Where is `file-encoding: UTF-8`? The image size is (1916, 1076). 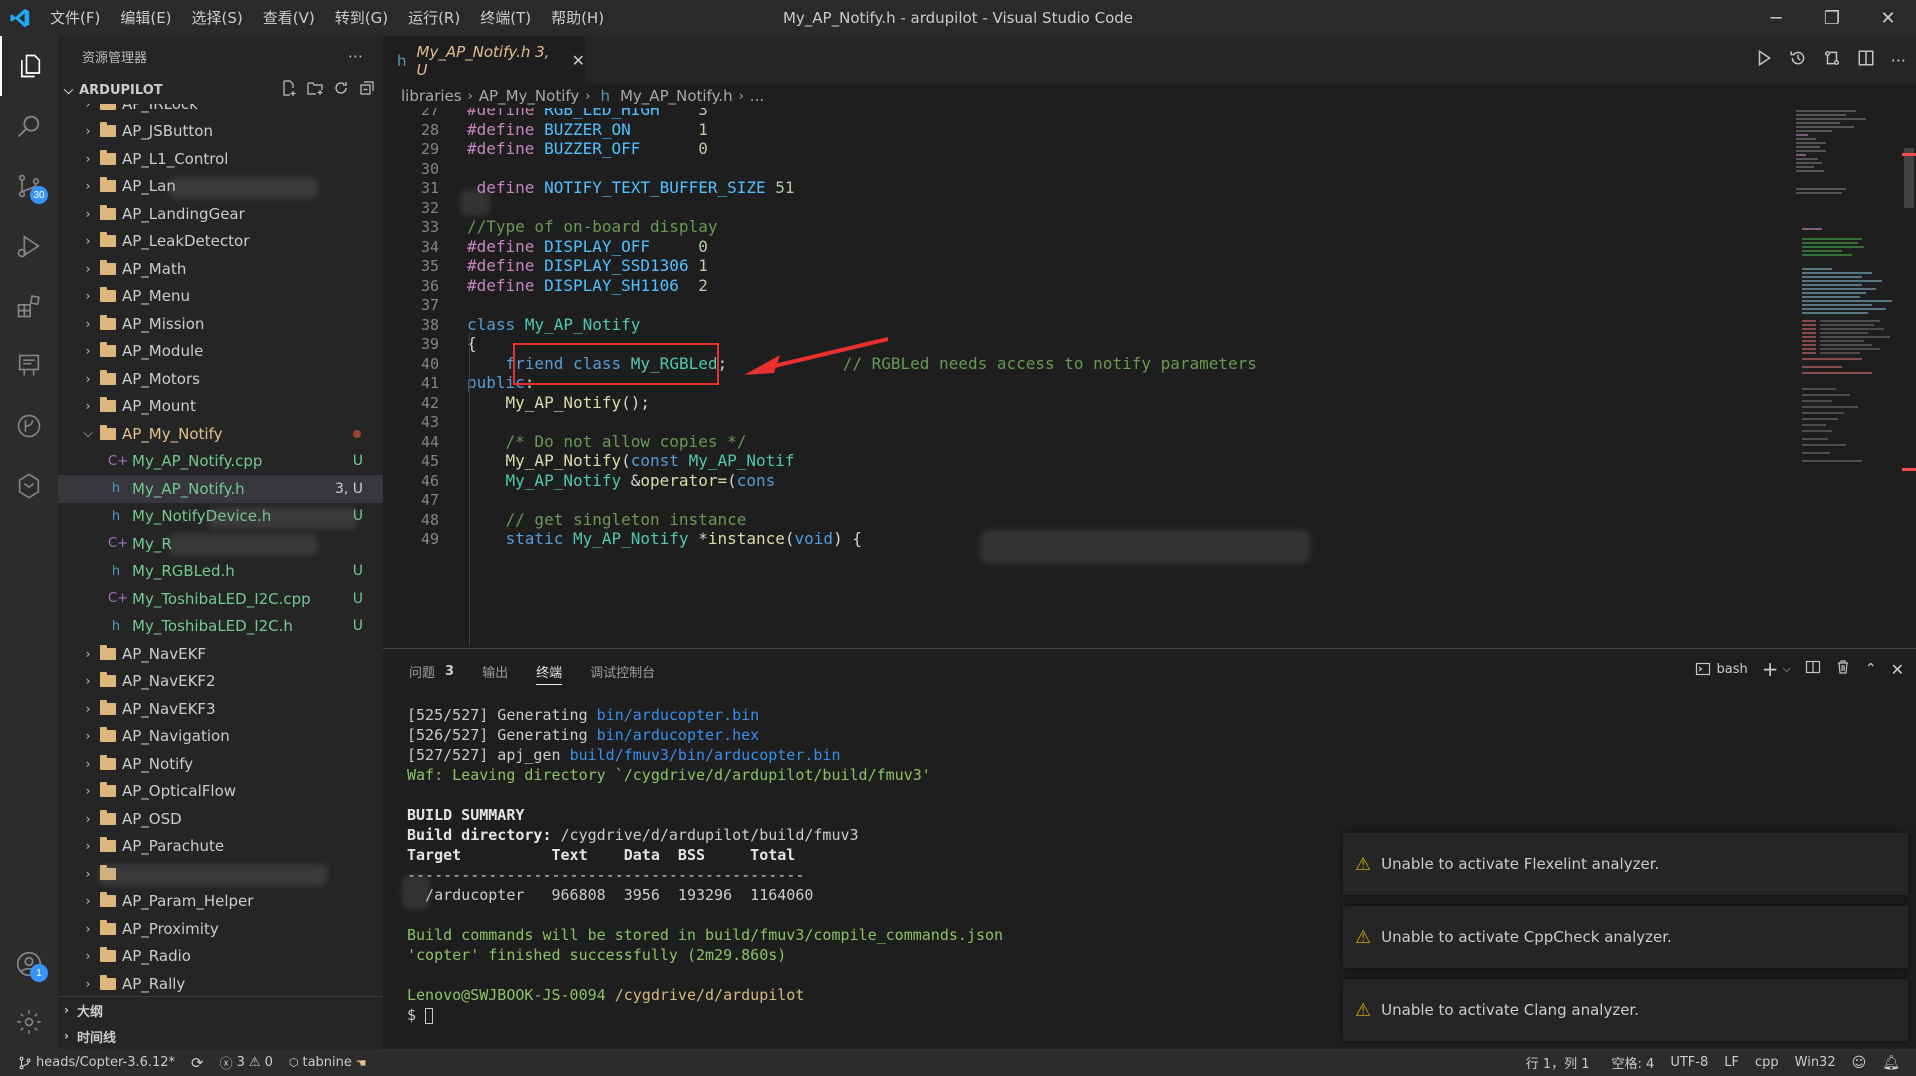 file-encoding: UTF-8 is located at coordinates (1689, 1062).